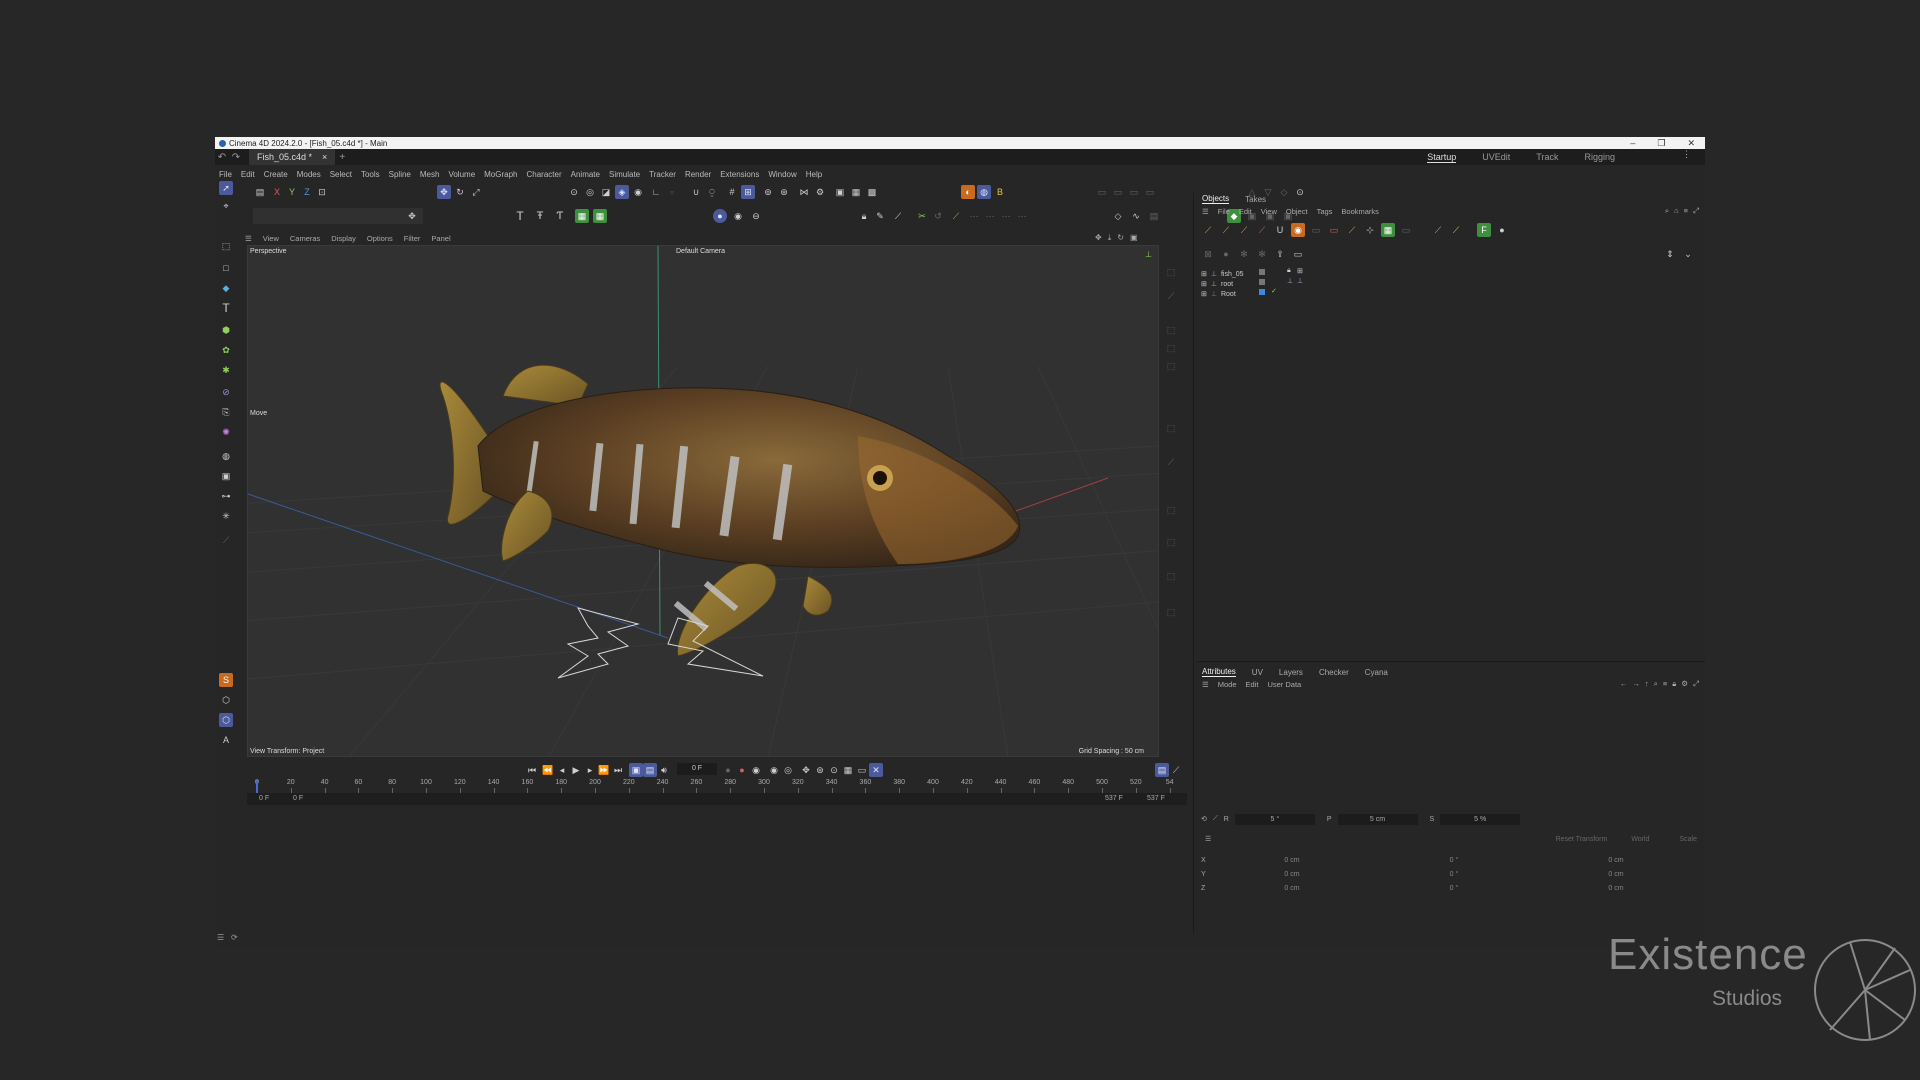  Describe the element at coordinates (1136, 216) in the screenshot. I see `fcurve-icon: ∿` at that location.